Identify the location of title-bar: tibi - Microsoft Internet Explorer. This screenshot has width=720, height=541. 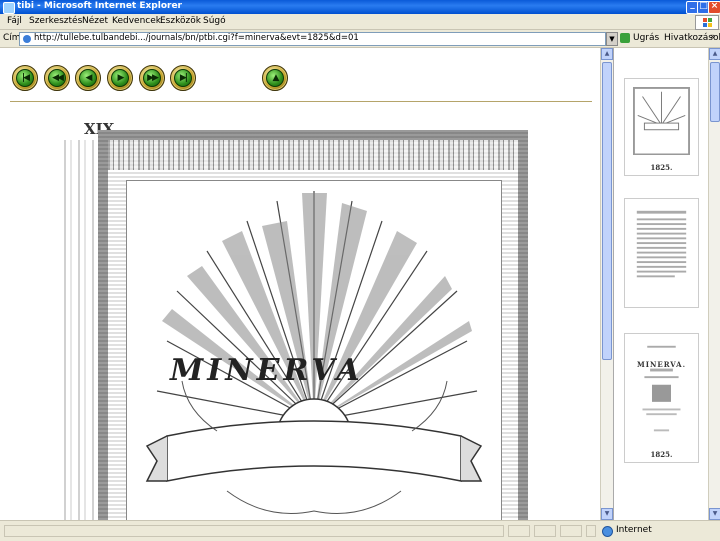
(360, 7).